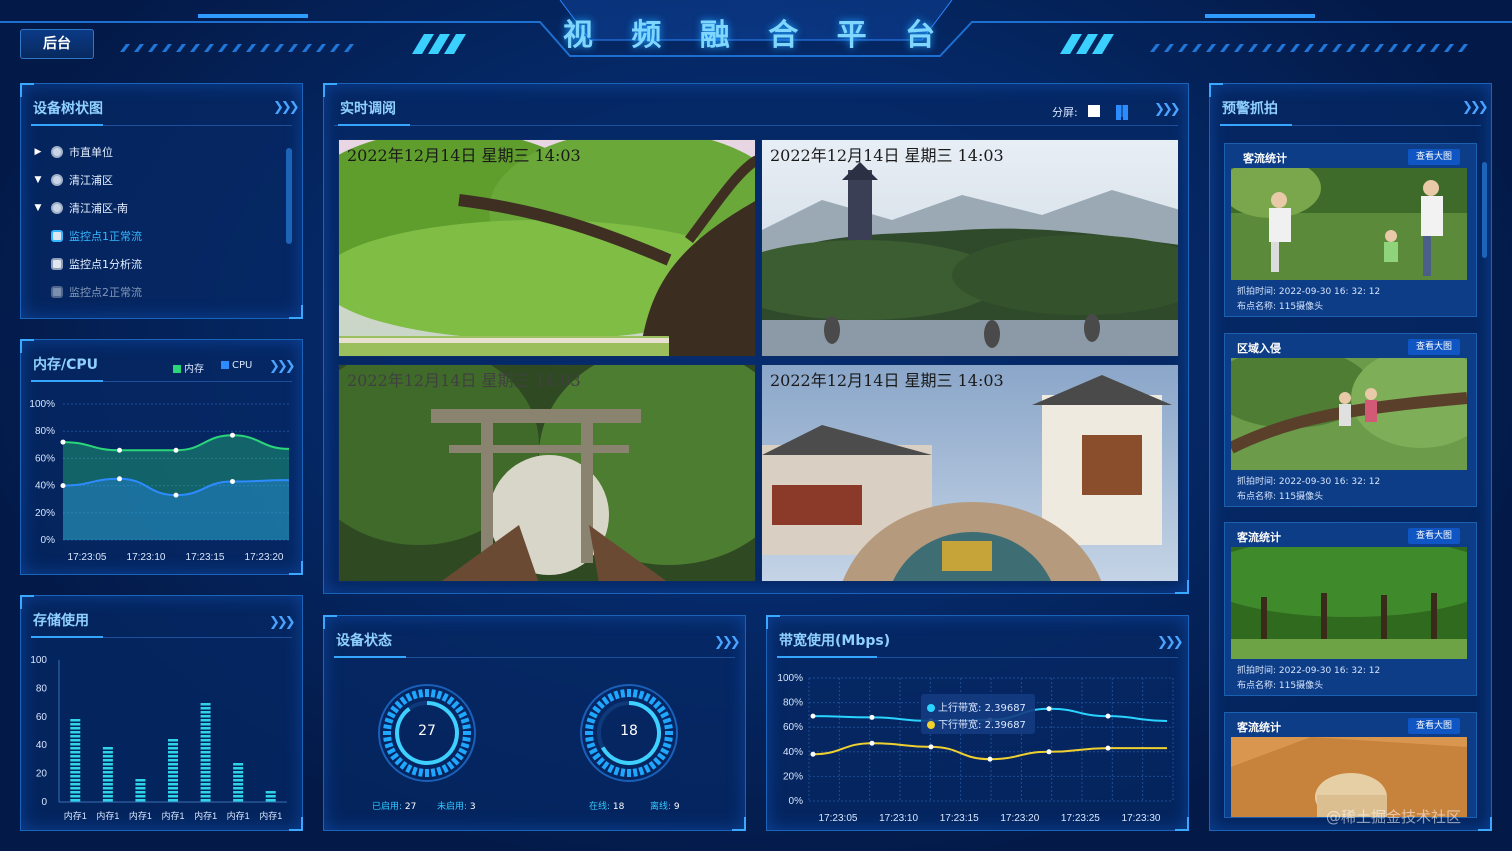 The width and height of the screenshot is (1512, 851). What do you see at coordinates (96, 264) in the screenshot?
I see `tree-item-4: 监控点1分析流` at bounding box center [96, 264].